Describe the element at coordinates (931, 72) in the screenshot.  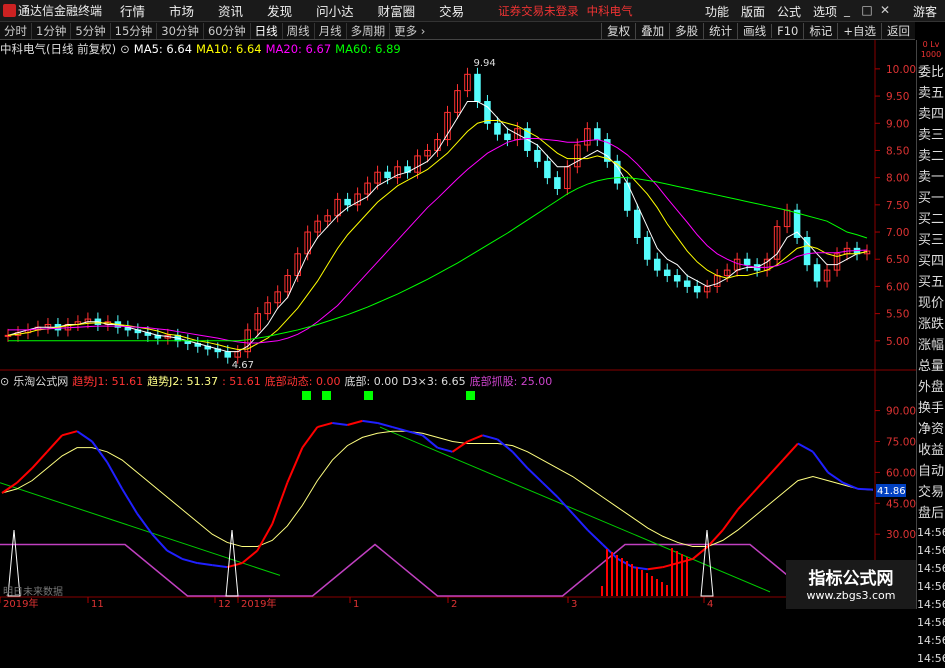
I see `sidebar-item-0: 委比` at that location.